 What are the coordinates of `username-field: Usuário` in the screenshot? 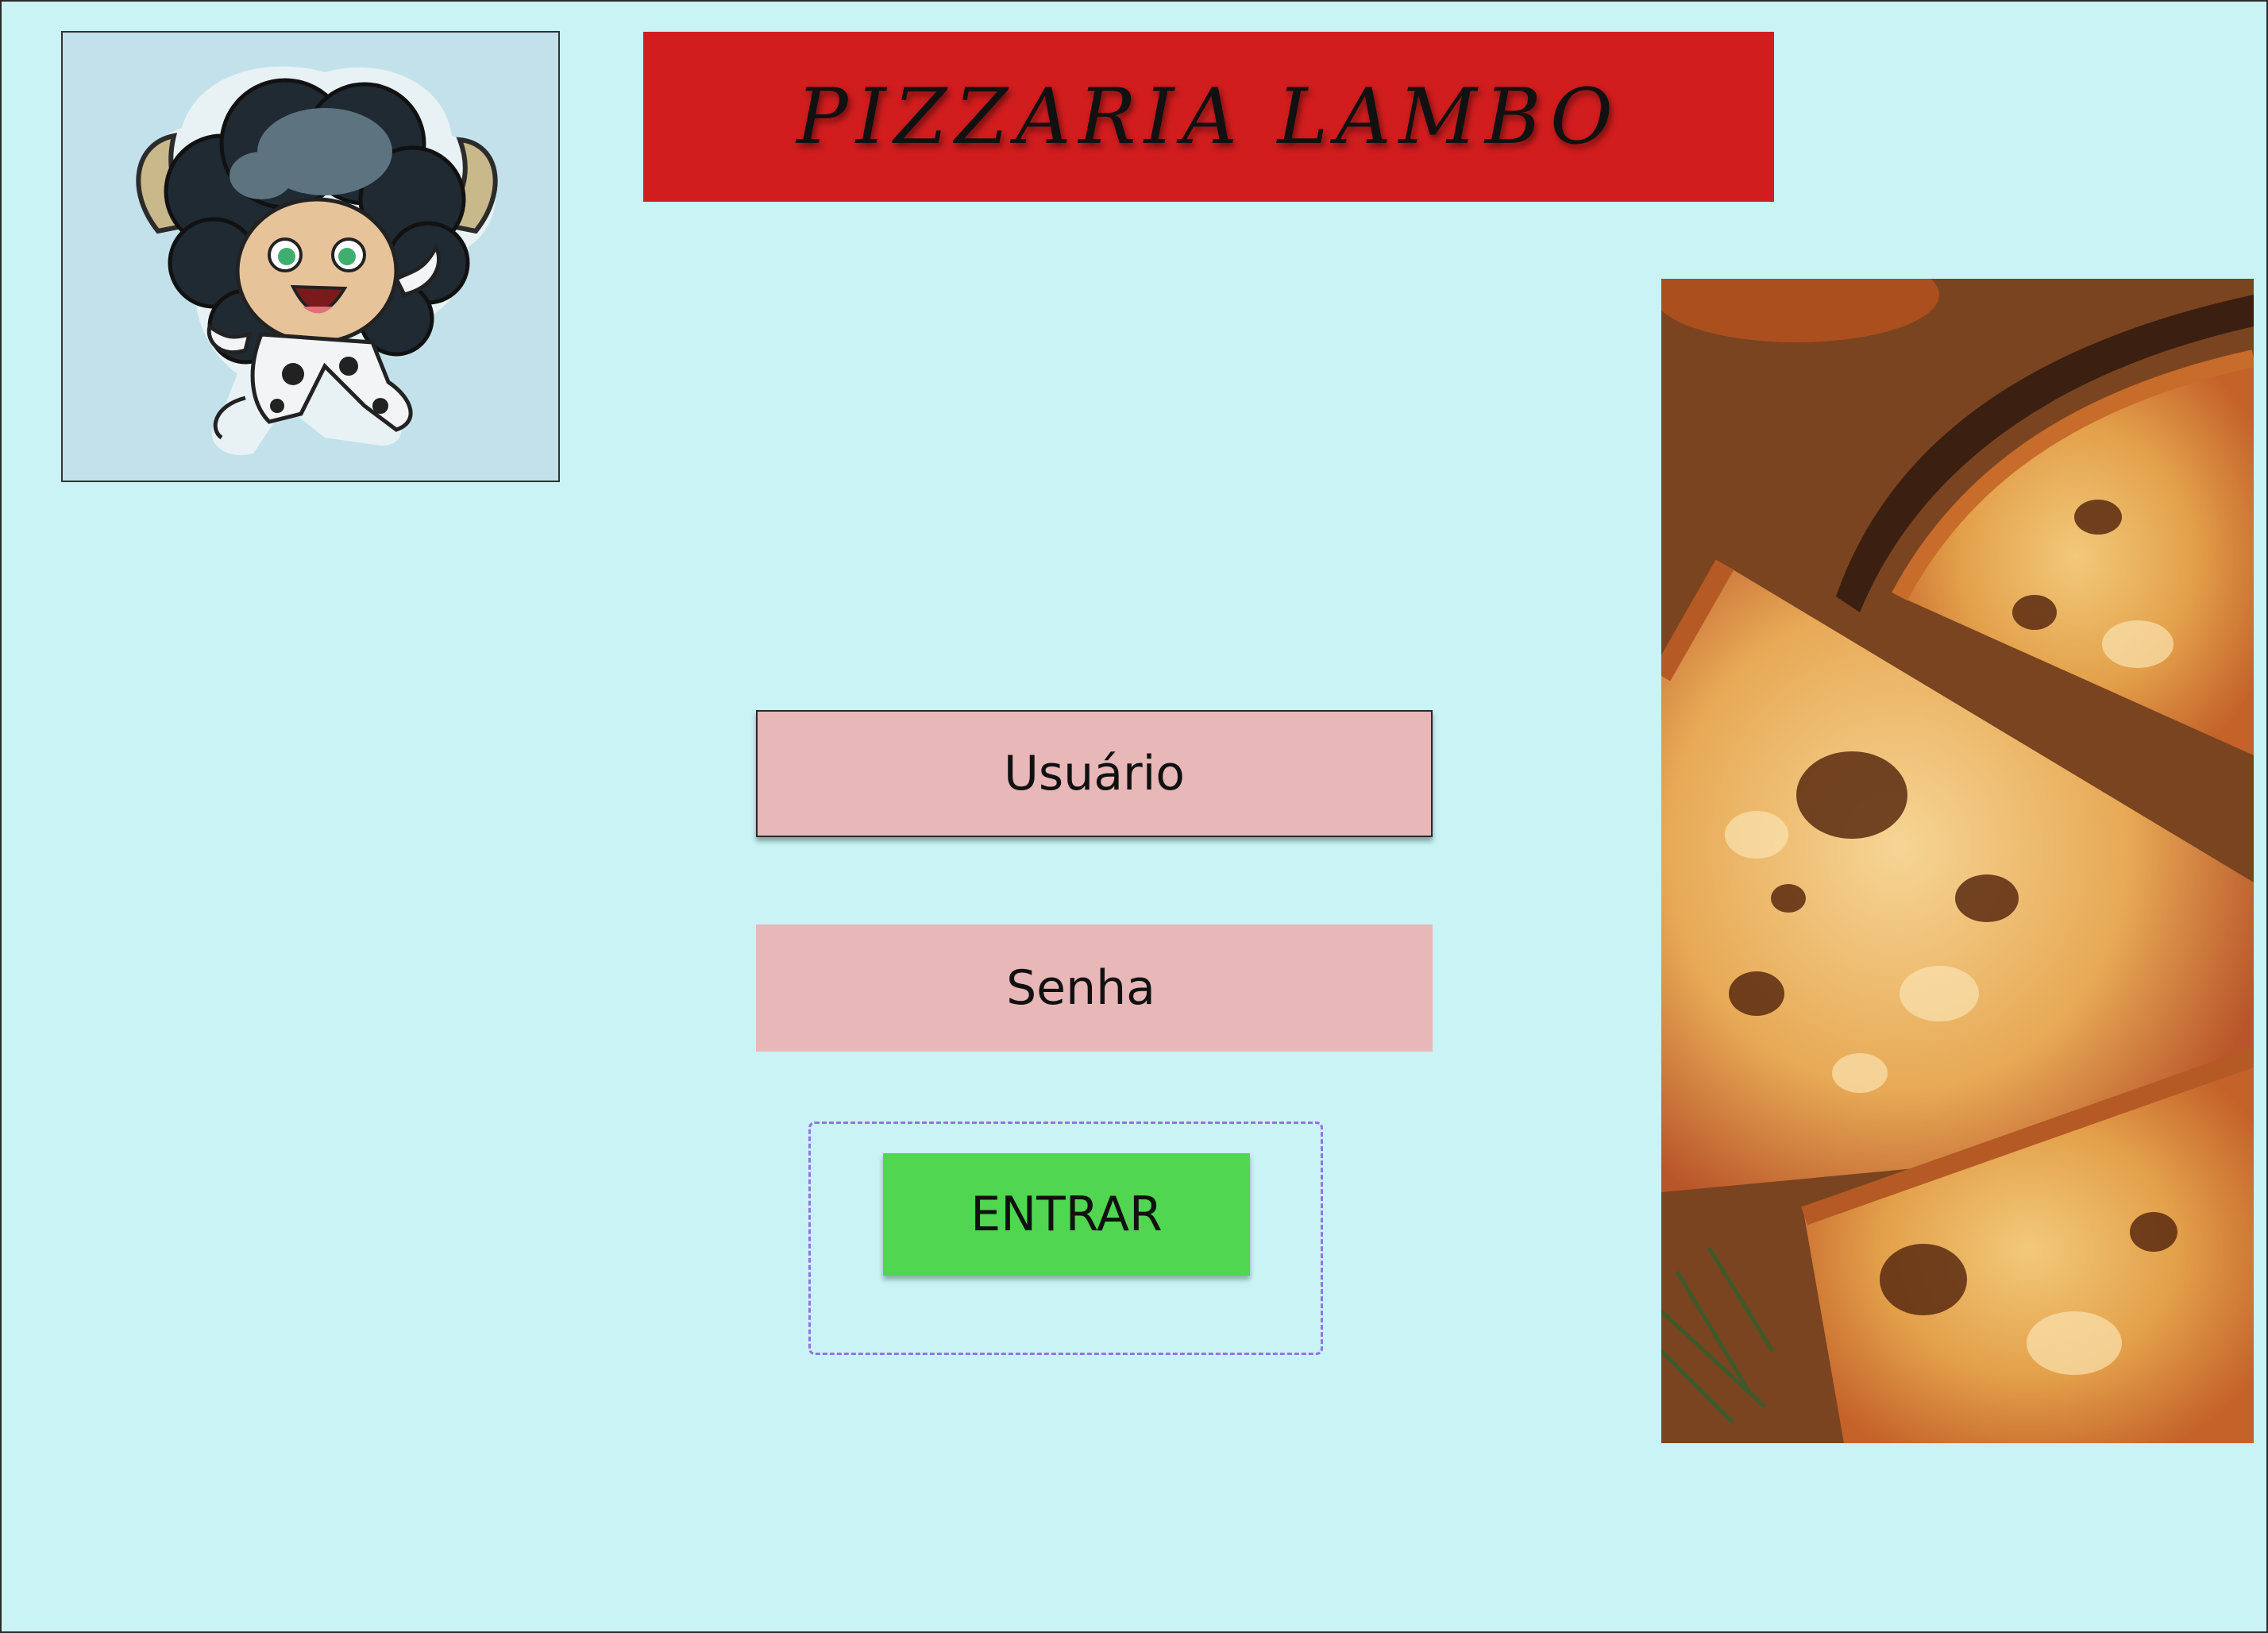 It's located at (1094, 773).